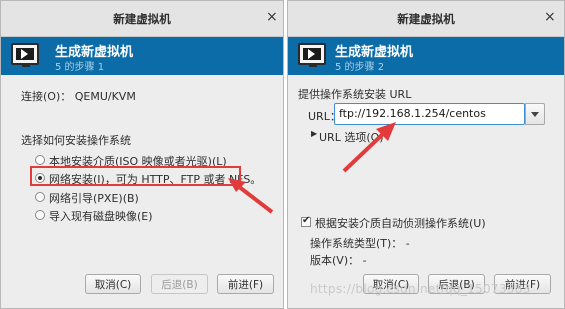 This screenshot has width=565, height=309. Describe the element at coordinates (101, 216) in the screenshot. I see `option-label: 导入现有磁盘映像(E)` at that location.